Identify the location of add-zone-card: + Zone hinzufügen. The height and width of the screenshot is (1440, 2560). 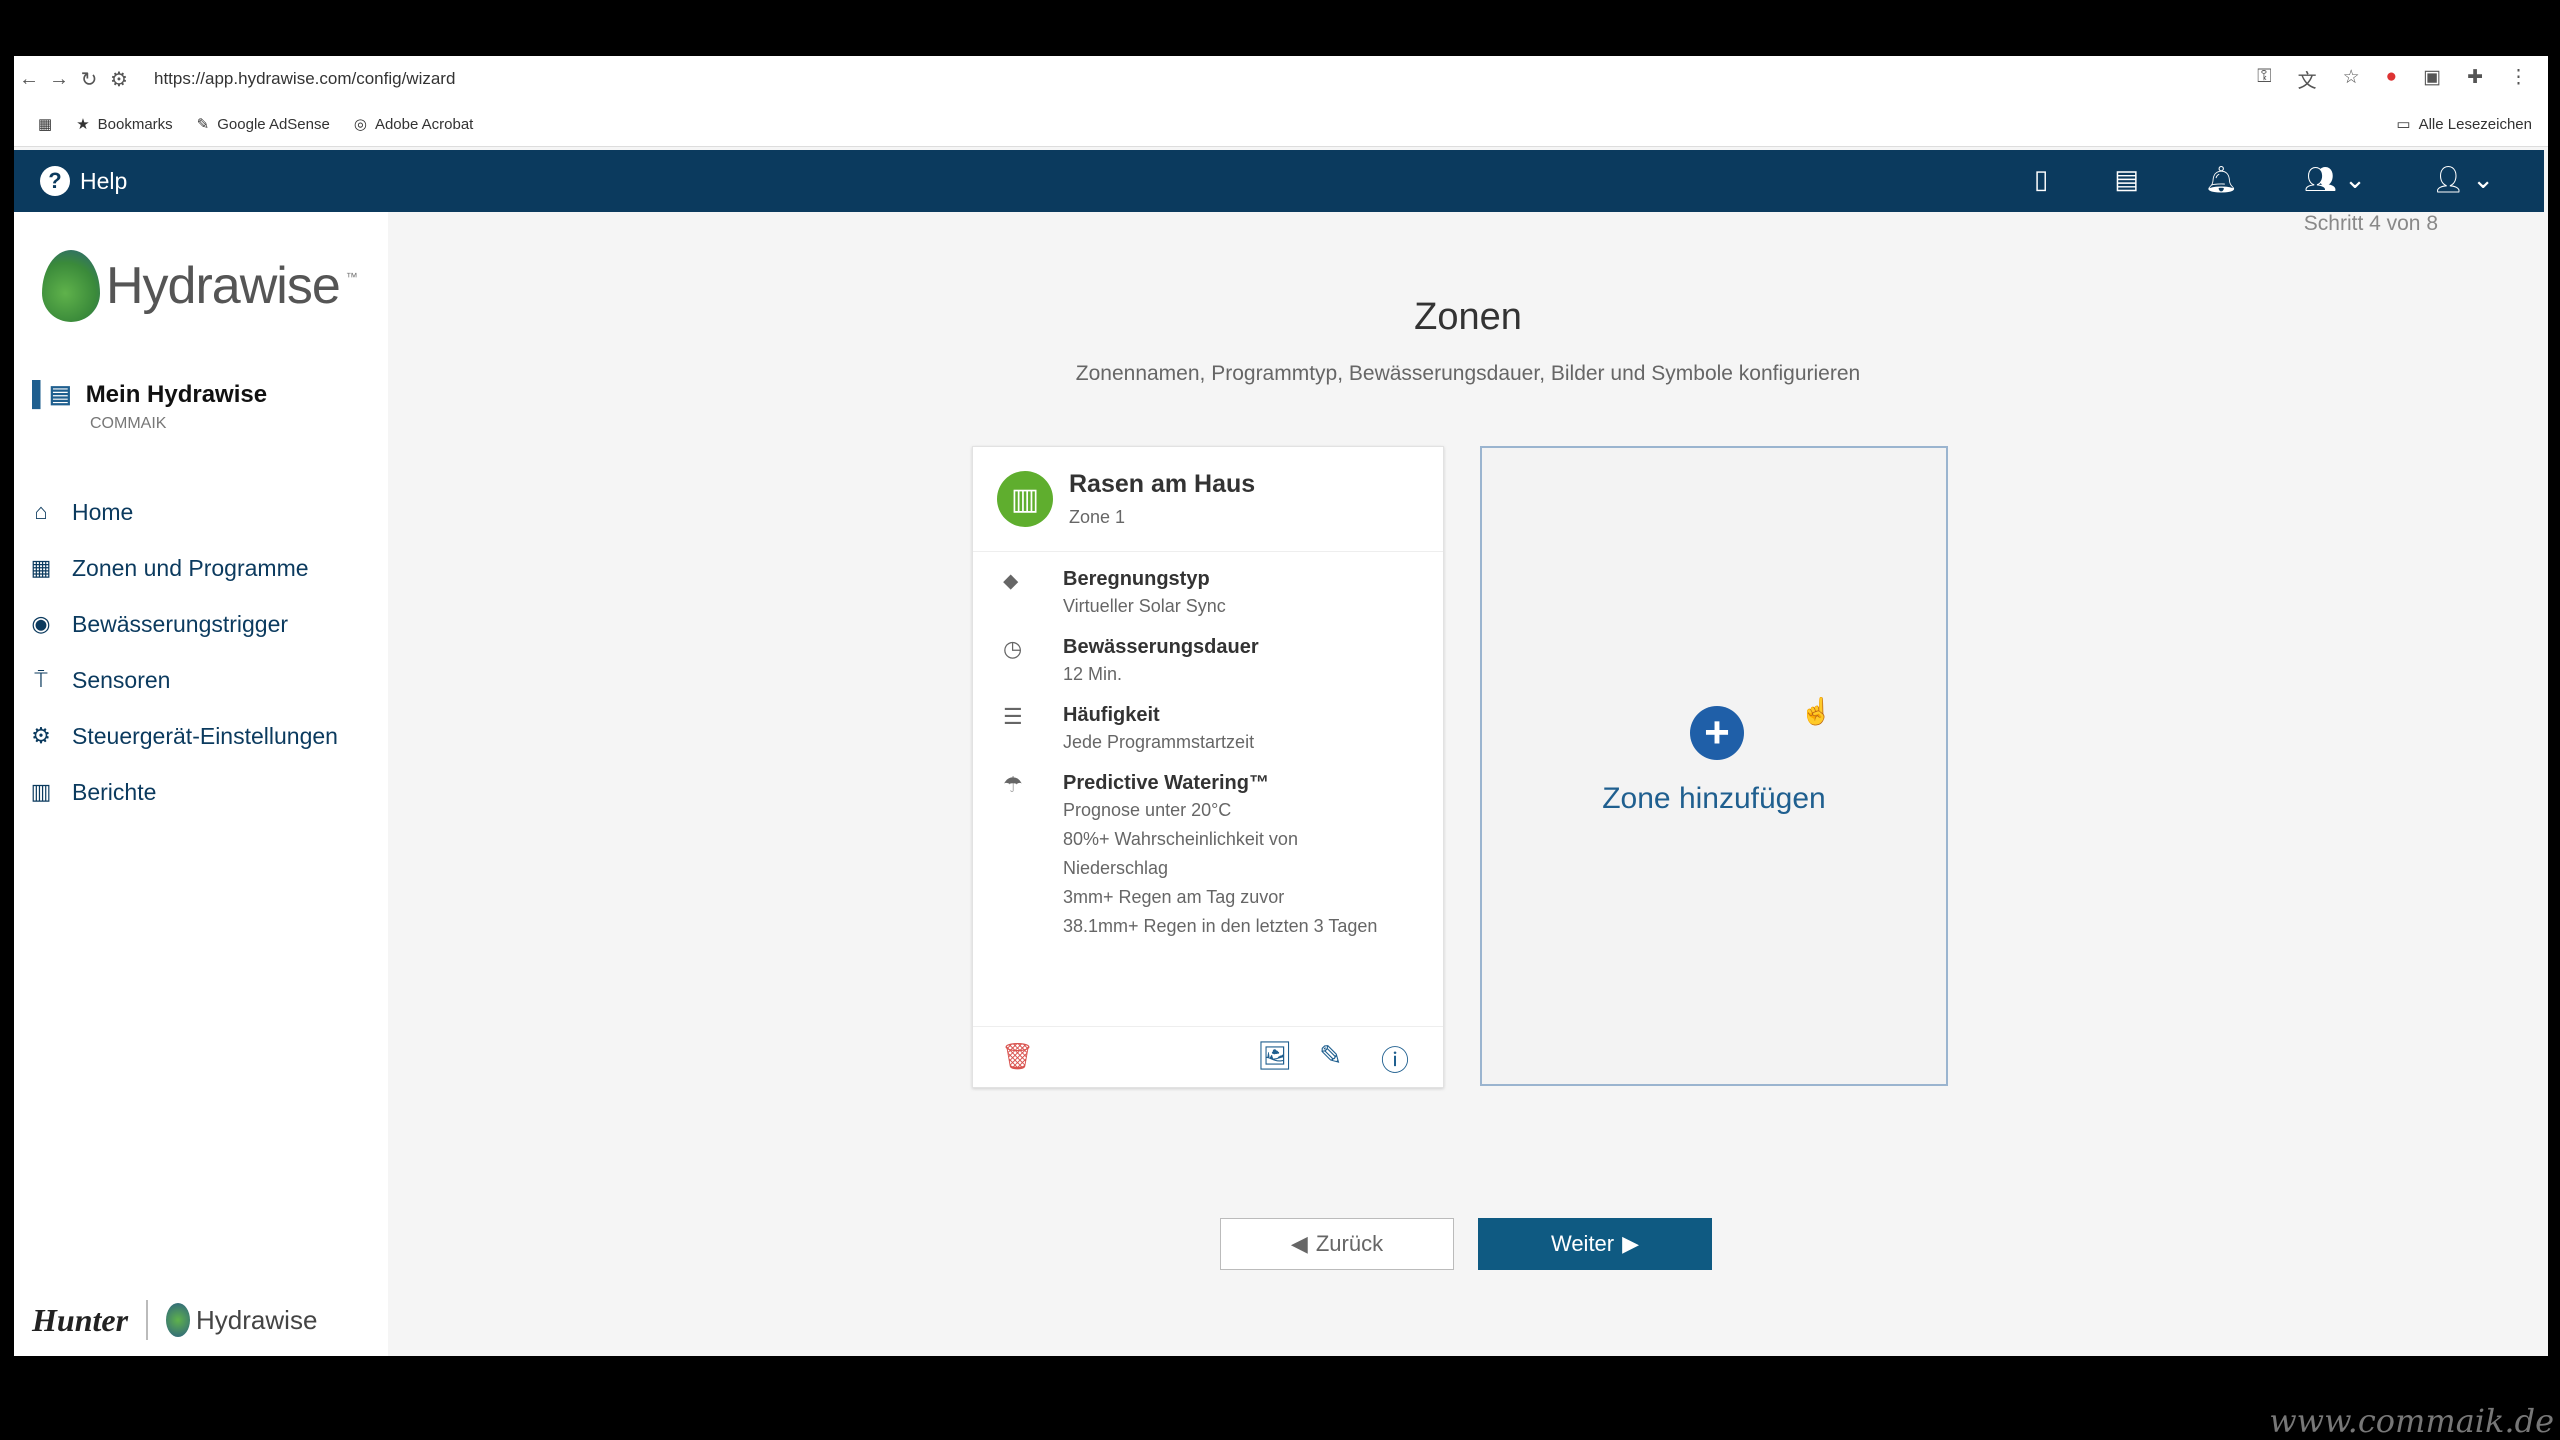
(1714, 766).